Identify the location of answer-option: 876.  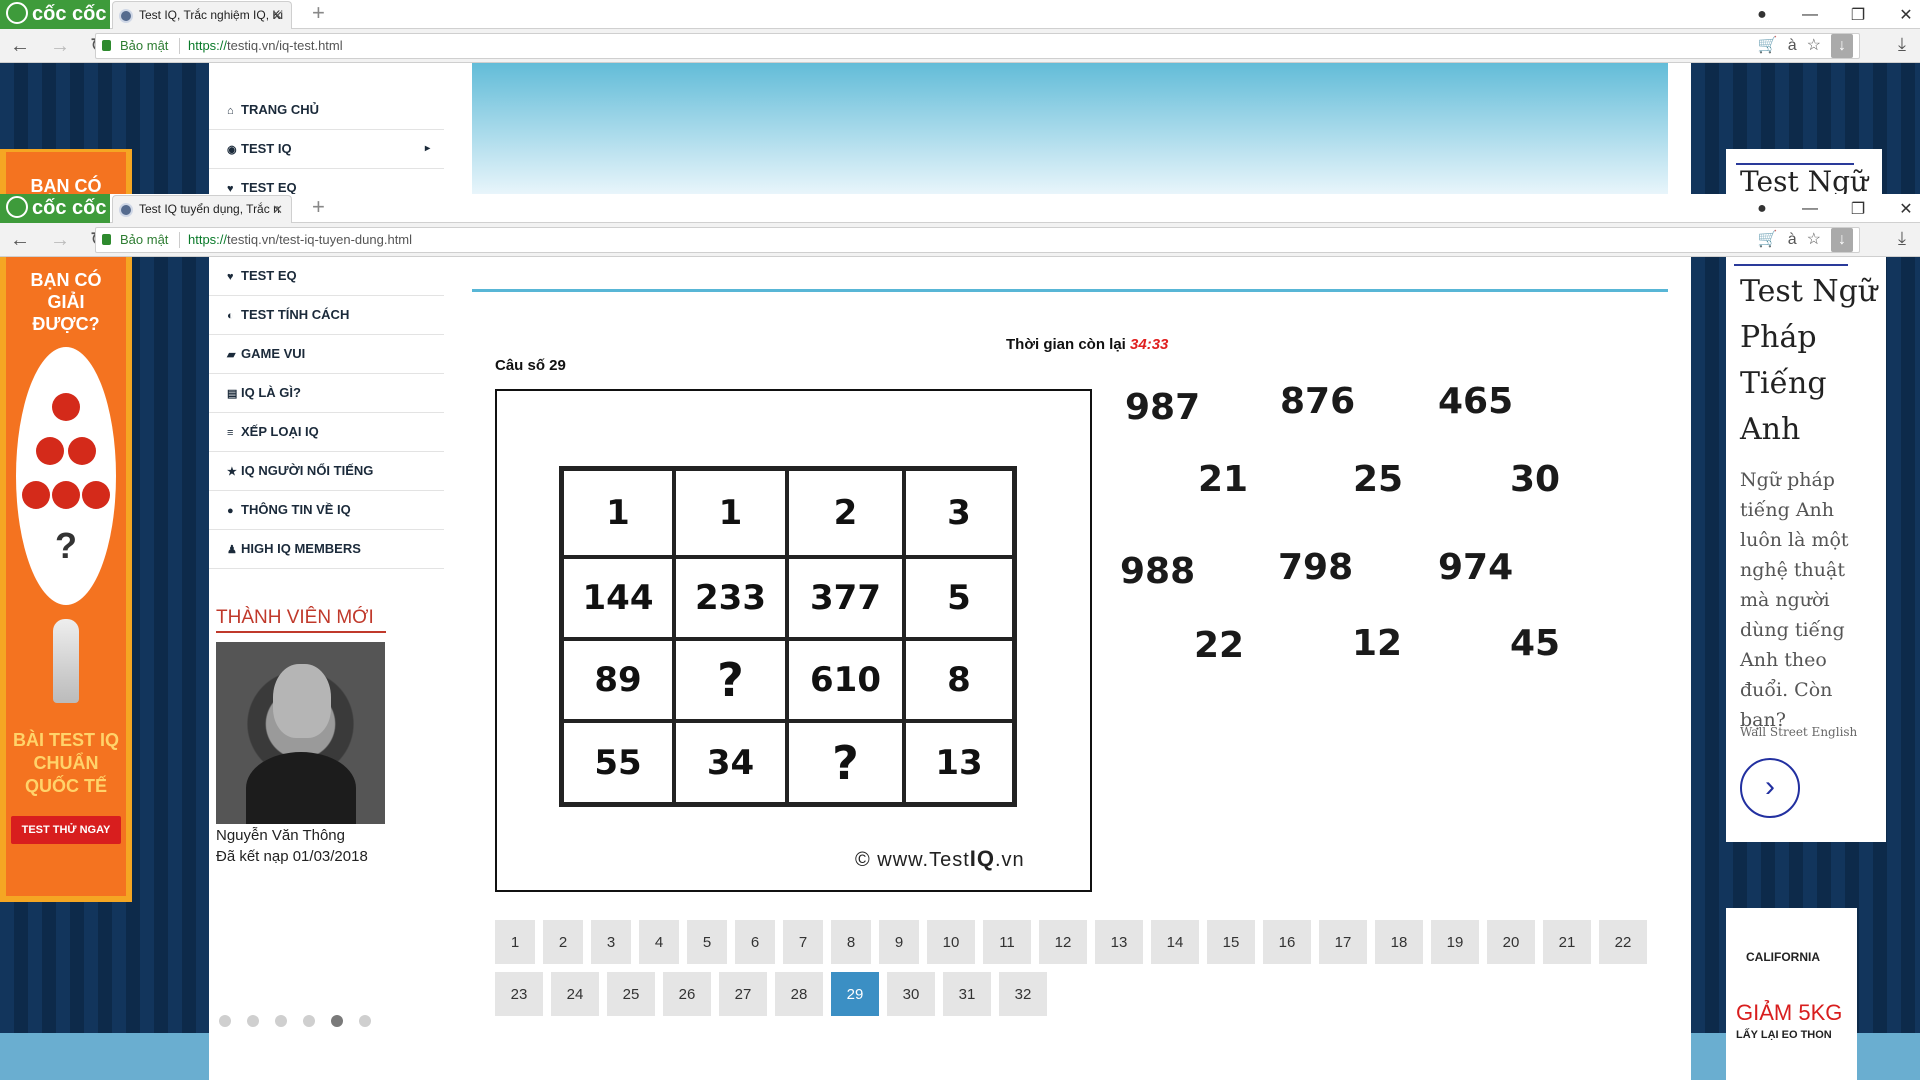
(1317, 401).